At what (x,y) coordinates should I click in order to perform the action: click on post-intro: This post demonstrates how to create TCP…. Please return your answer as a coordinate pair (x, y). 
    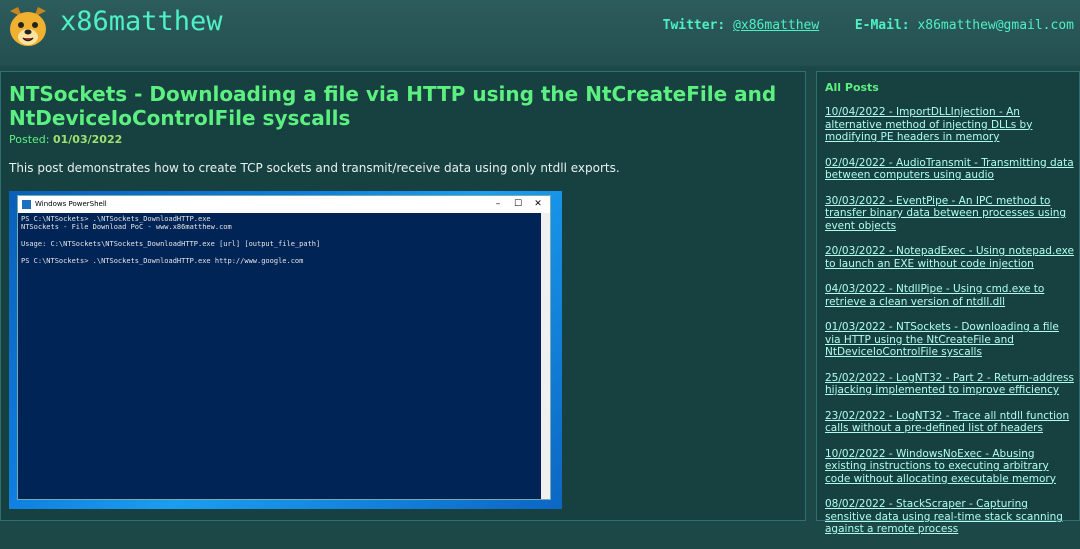
    Looking at the image, I should click on (314, 168).